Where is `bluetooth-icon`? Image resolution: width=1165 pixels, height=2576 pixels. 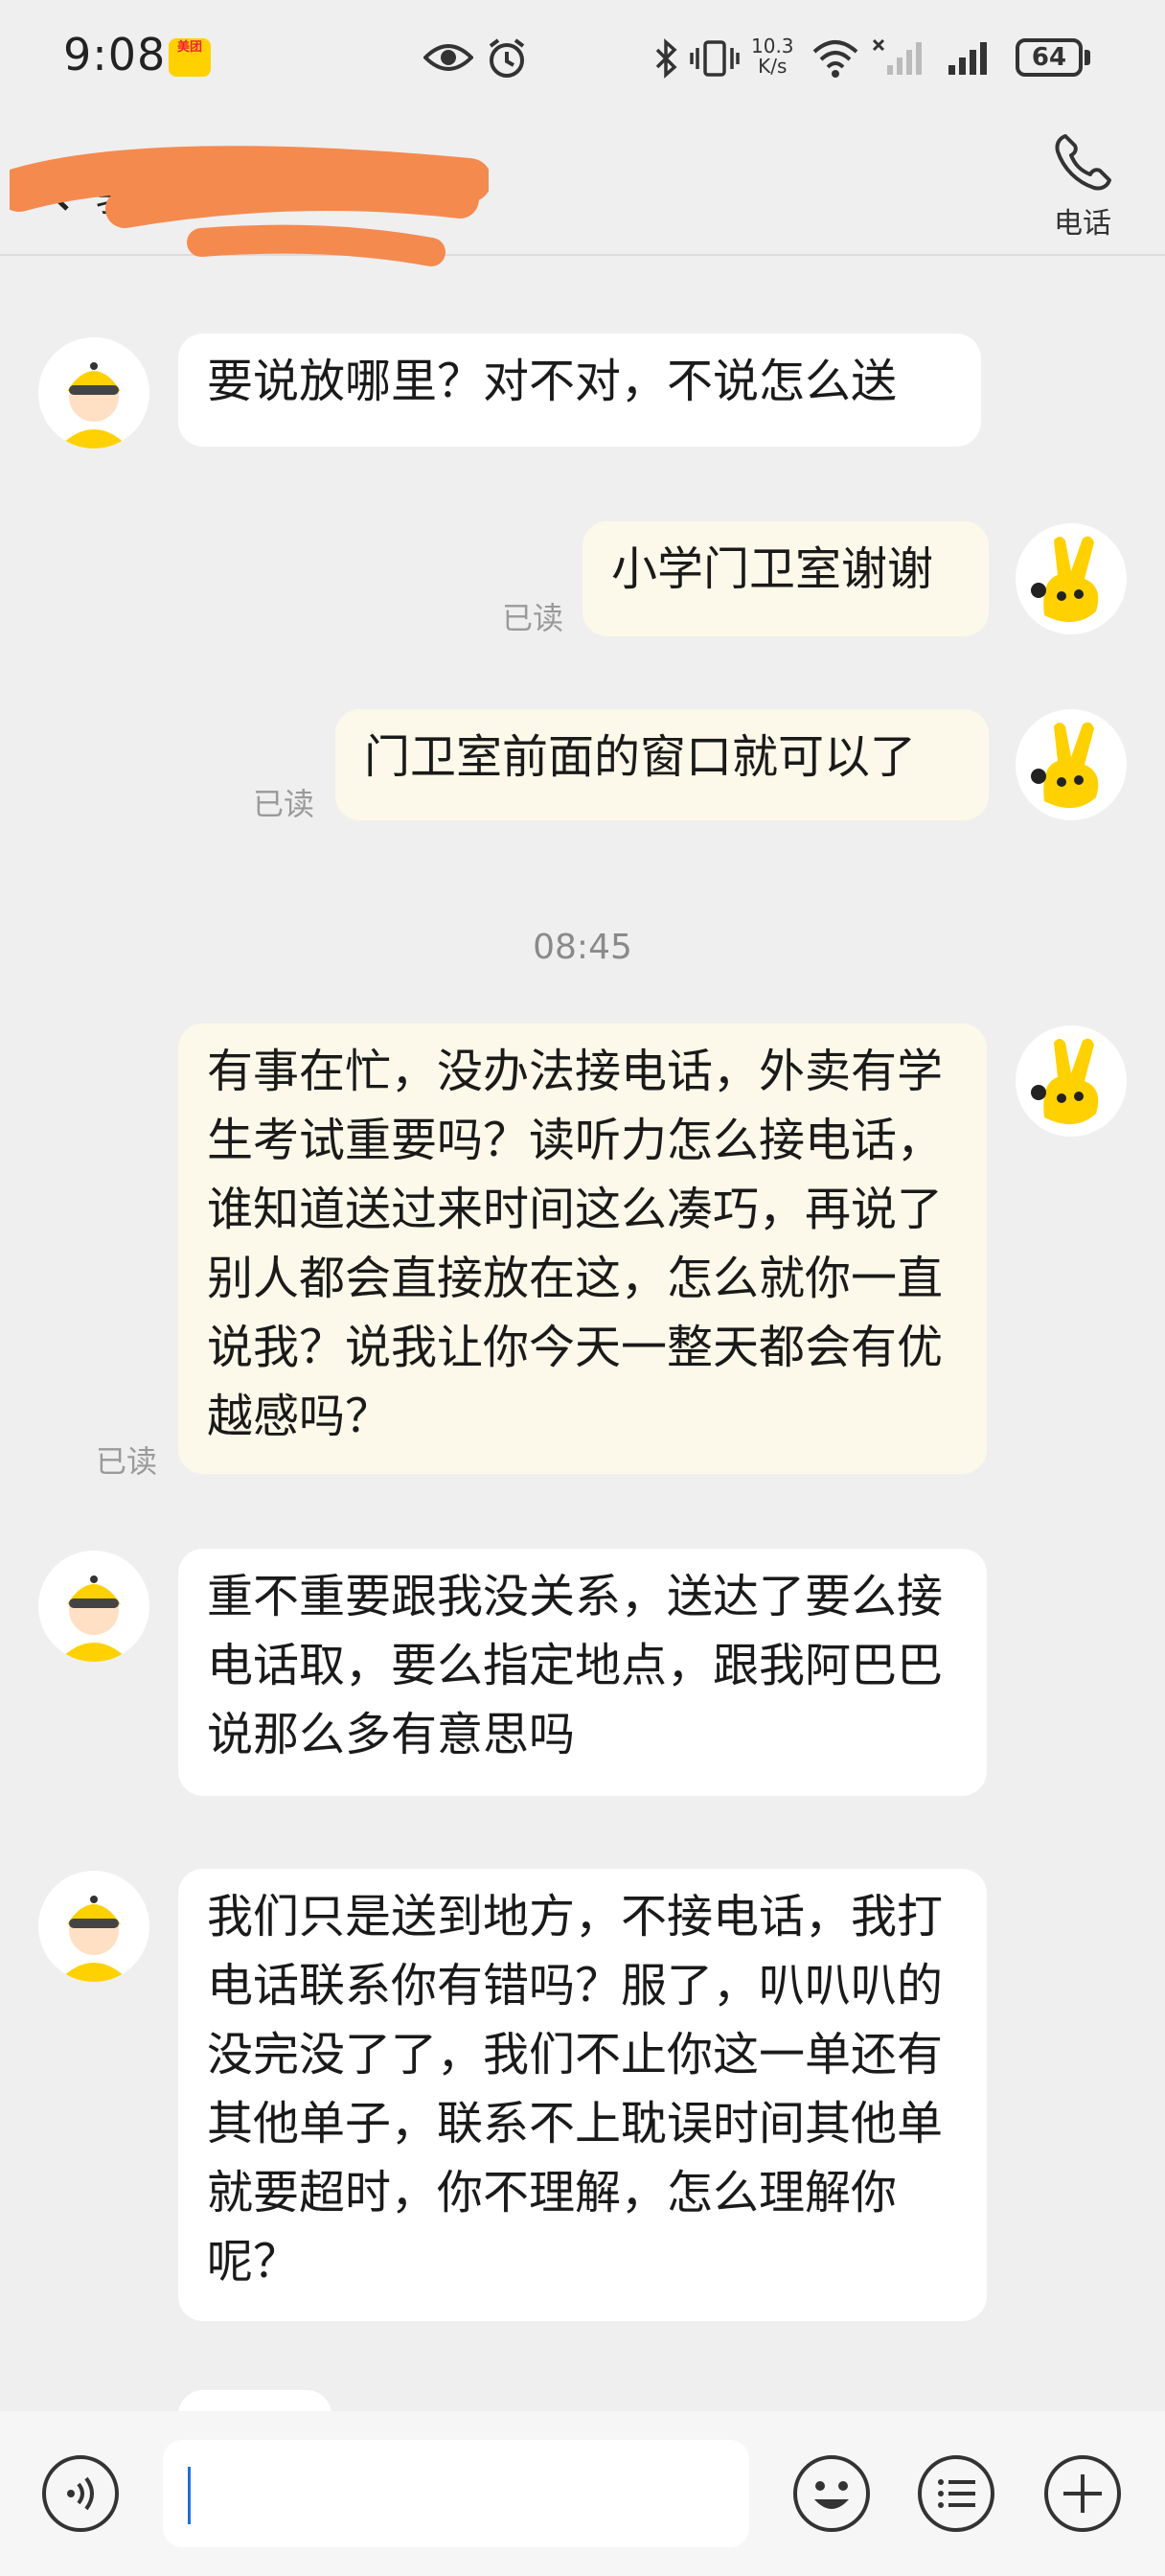 bluetooth-icon is located at coordinates (666, 58).